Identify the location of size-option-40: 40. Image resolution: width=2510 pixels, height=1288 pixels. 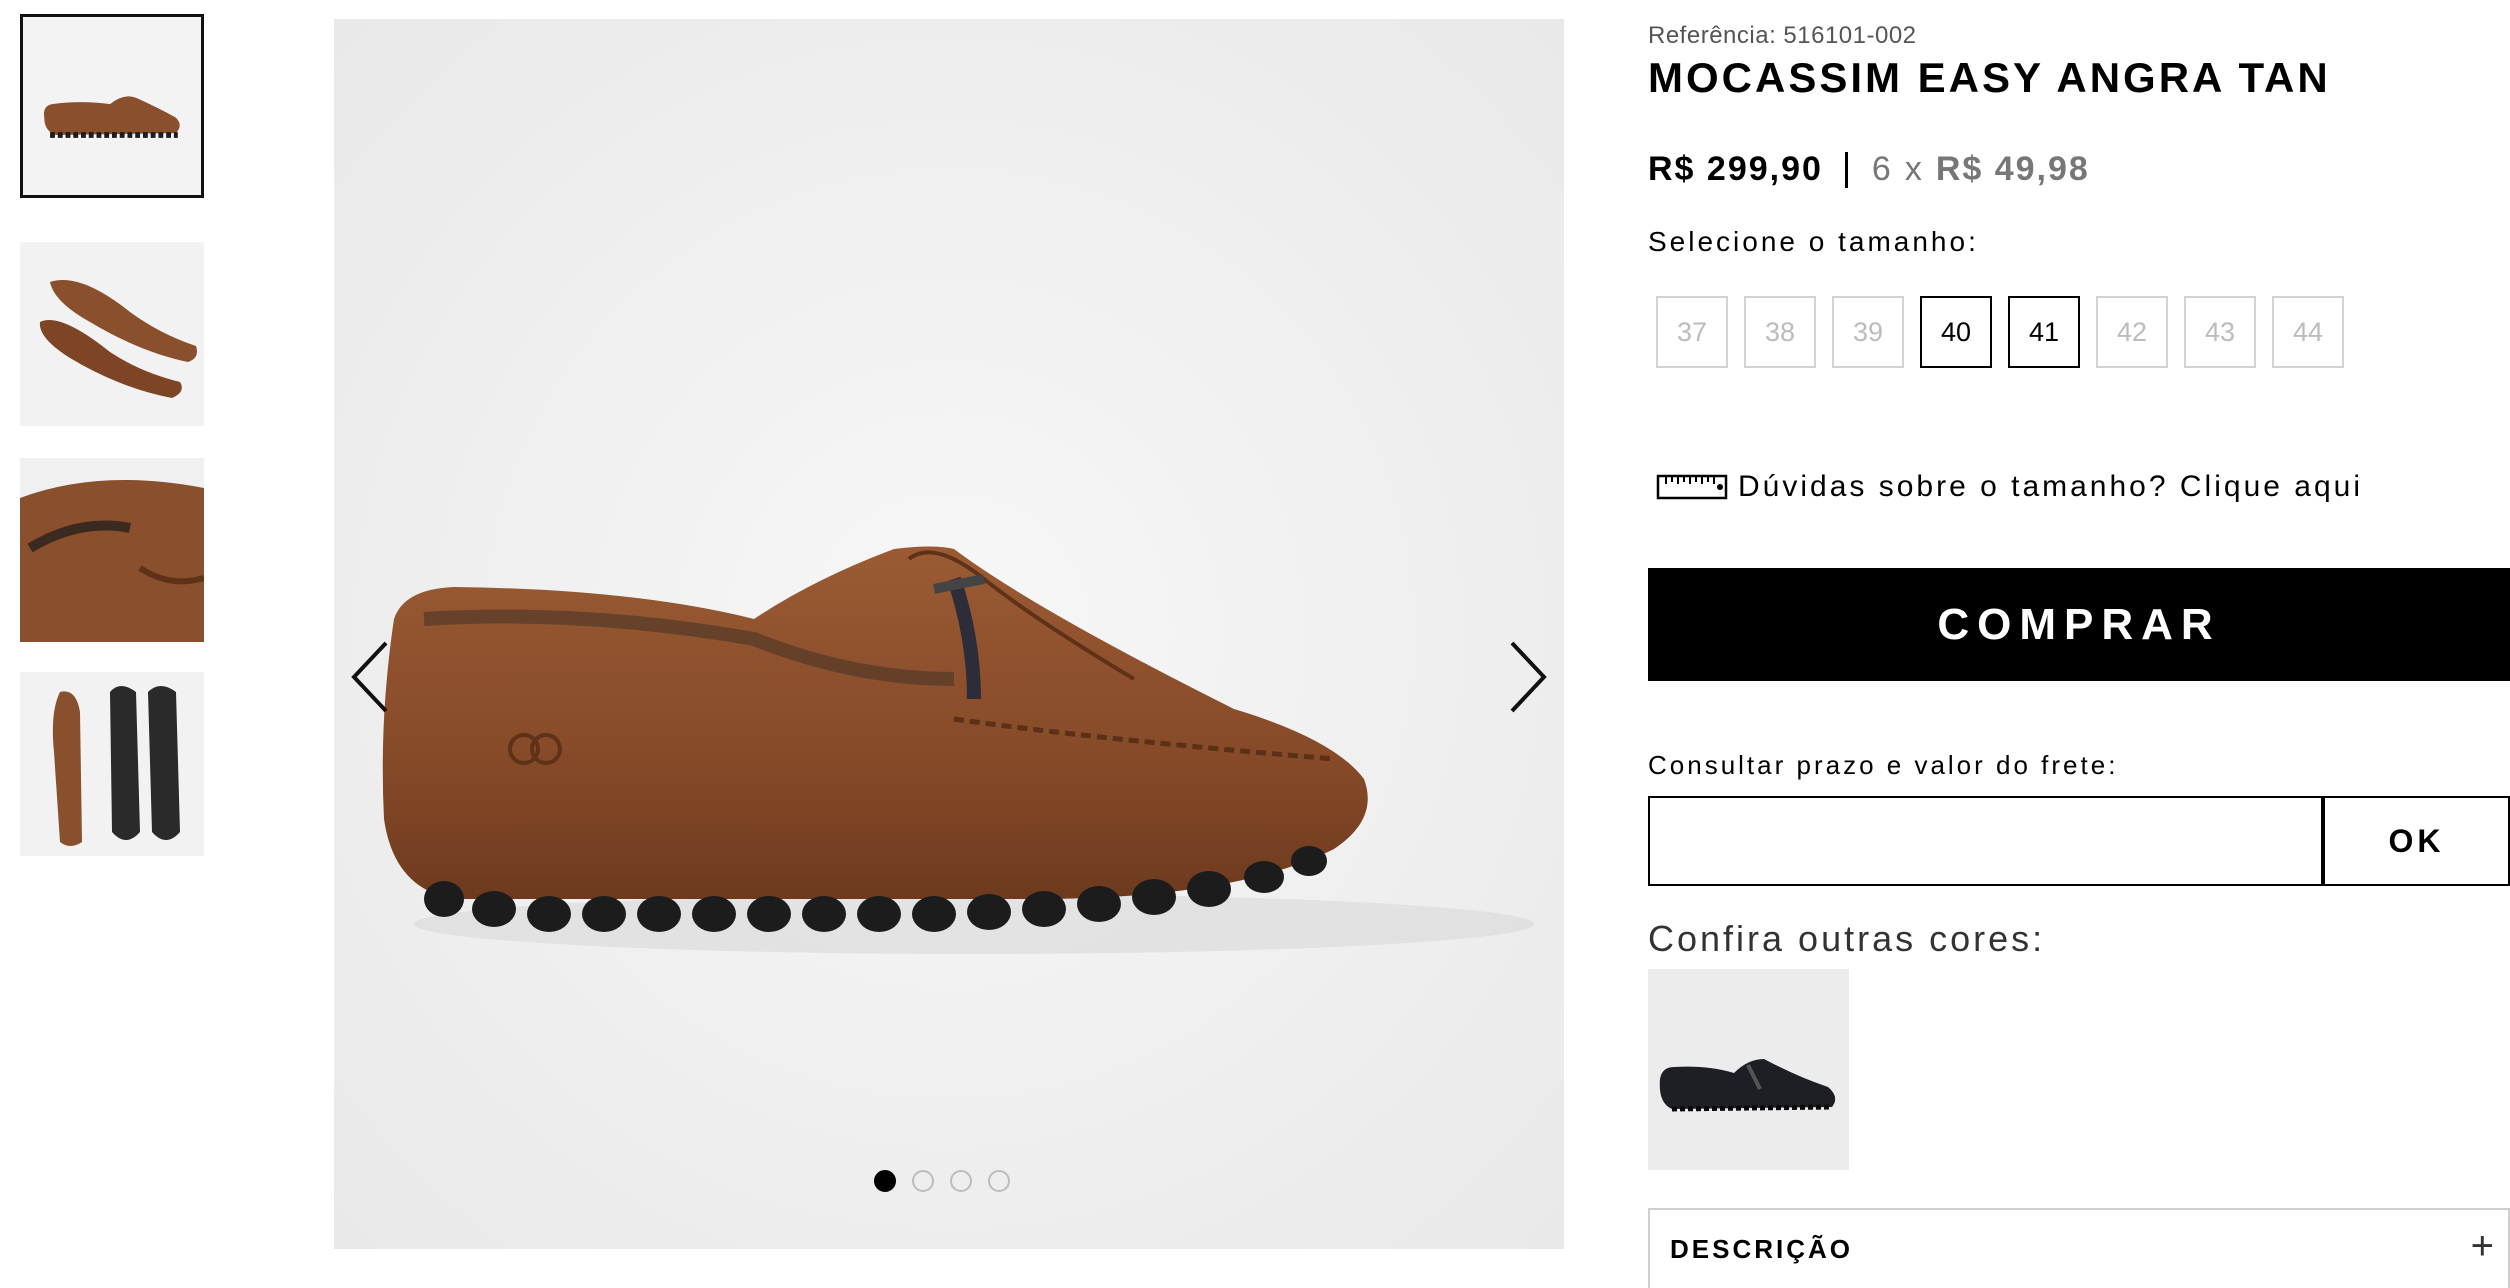
(1956, 332).